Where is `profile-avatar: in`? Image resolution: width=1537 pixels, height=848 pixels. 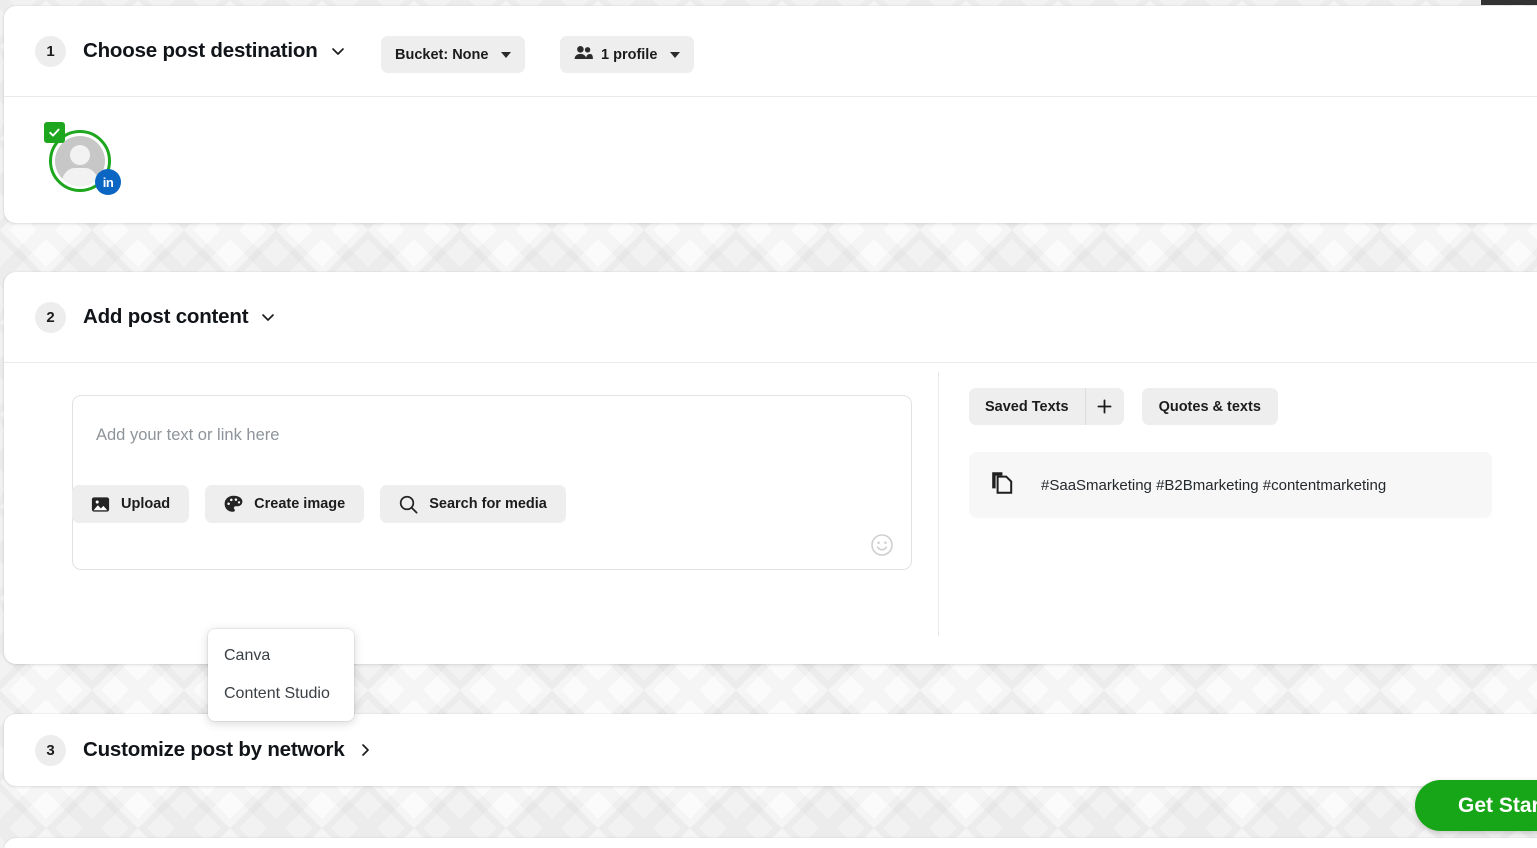 profile-avatar: in is located at coordinates (82, 158).